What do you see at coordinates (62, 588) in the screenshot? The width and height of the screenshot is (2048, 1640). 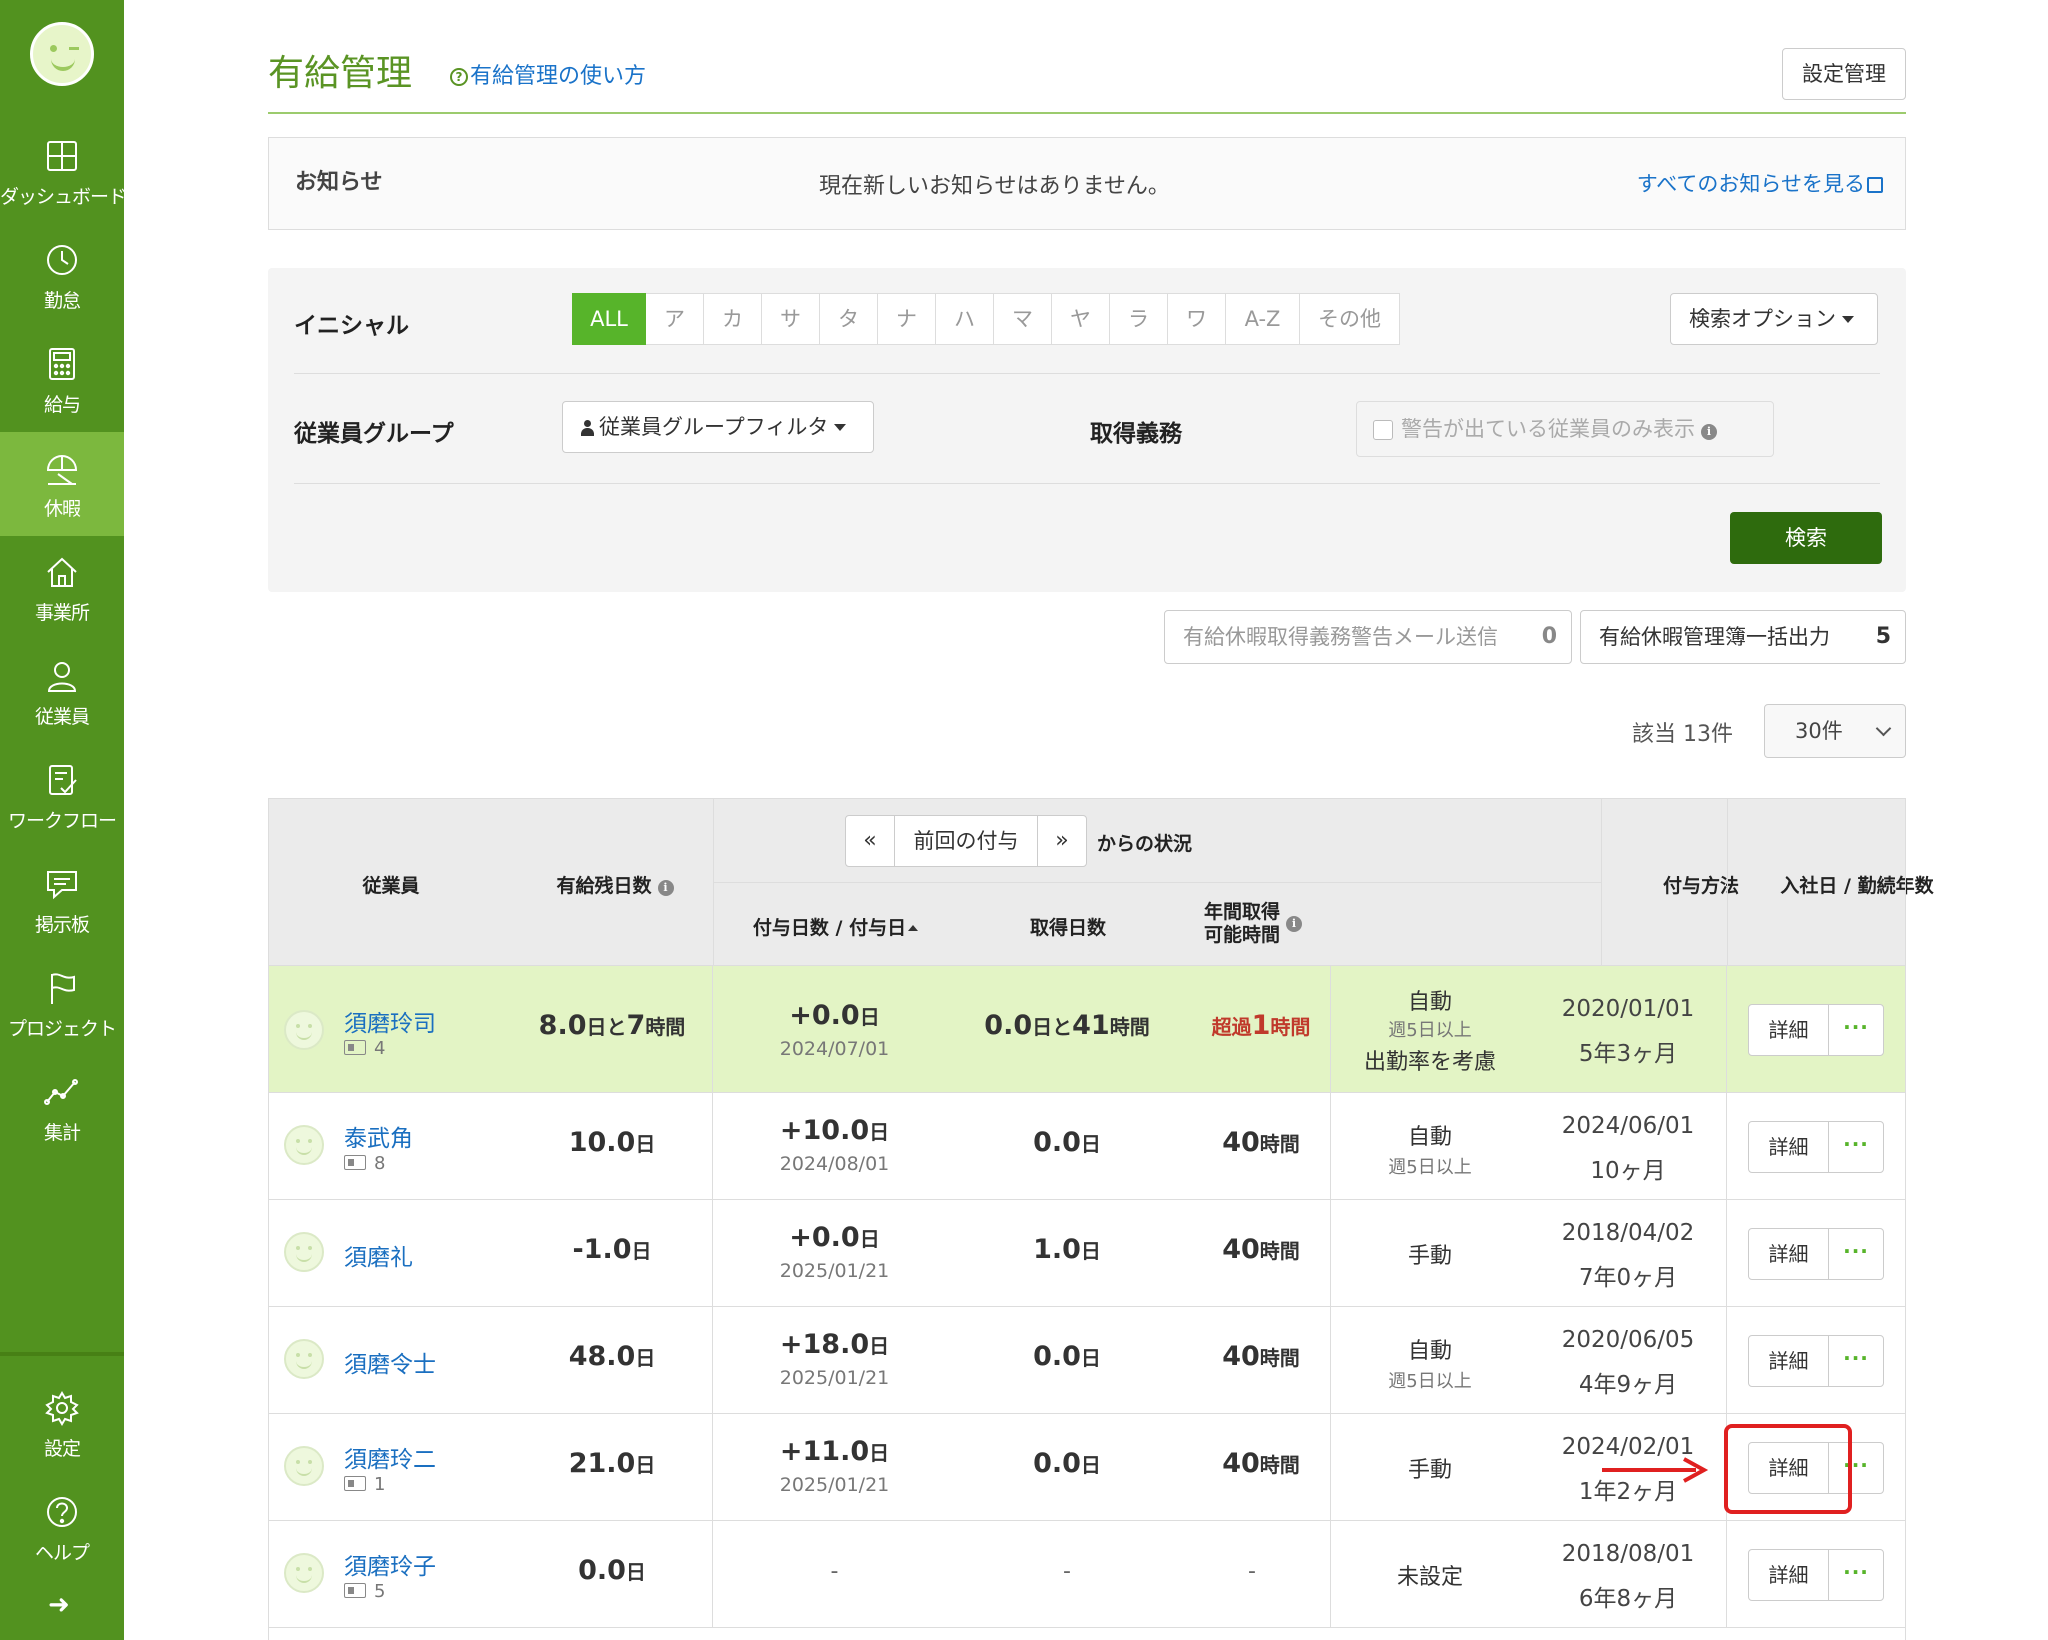 I see `nav-office: 事業所` at bounding box center [62, 588].